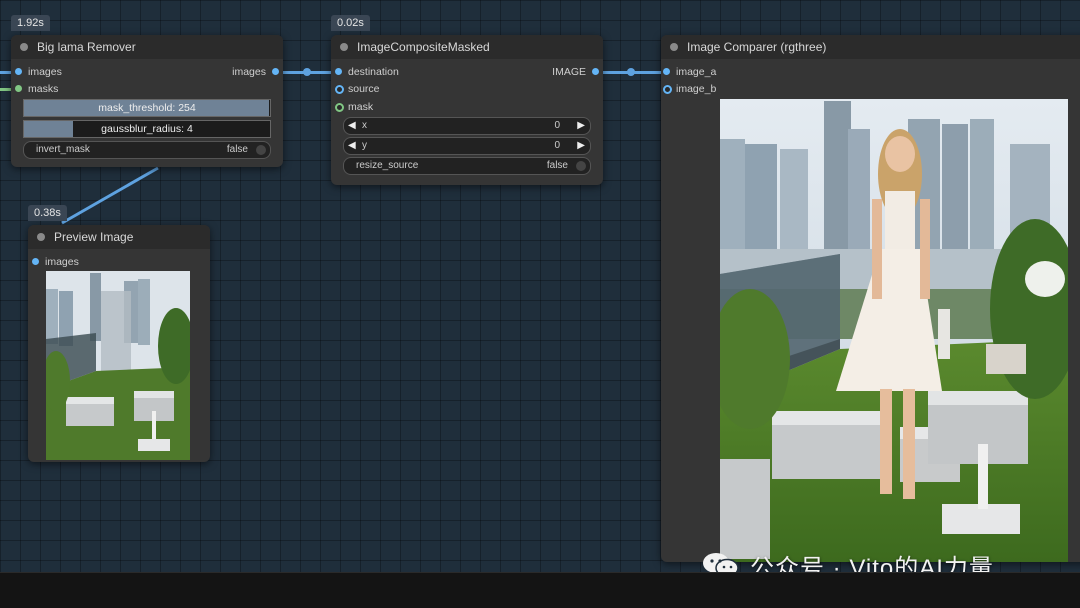 This screenshot has height=608, width=1080. I want to click on execution-time-badge: 1.92s, so click(30, 23).